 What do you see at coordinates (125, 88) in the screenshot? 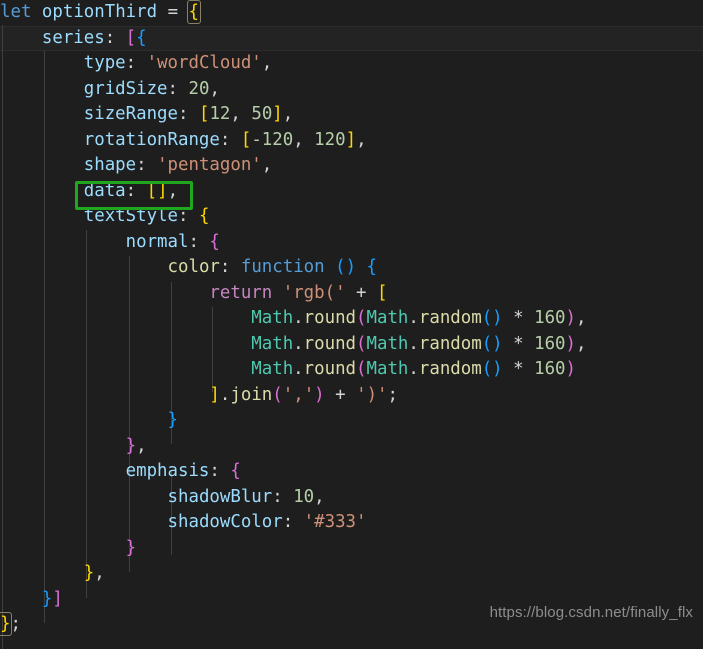
I see `code-token: gridSize` at bounding box center [125, 88].